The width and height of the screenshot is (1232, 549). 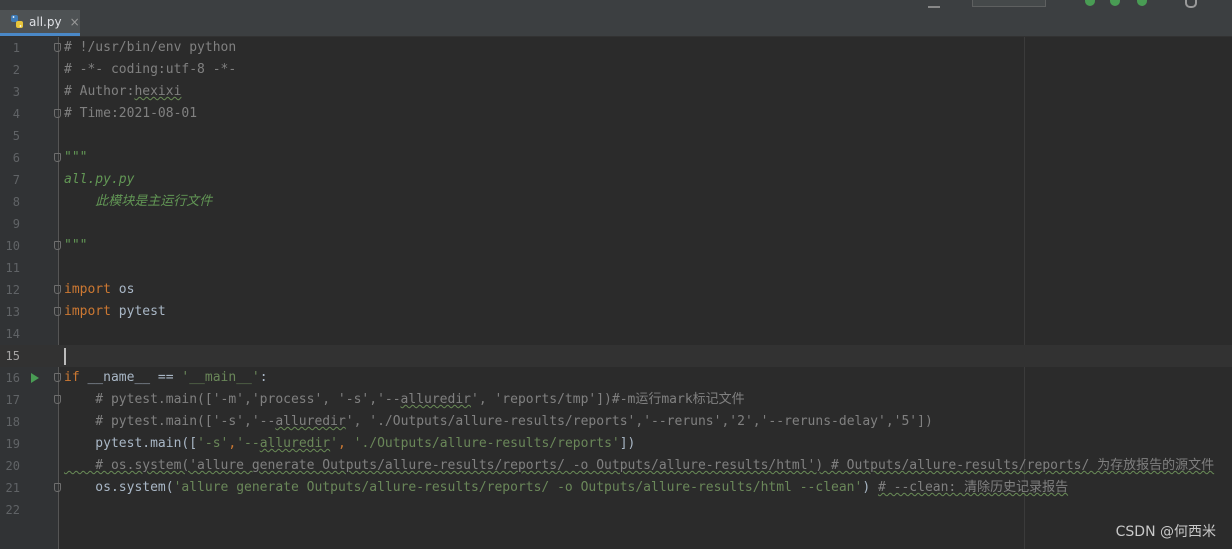 I want to click on code-token: '--, so click(x=248, y=443).